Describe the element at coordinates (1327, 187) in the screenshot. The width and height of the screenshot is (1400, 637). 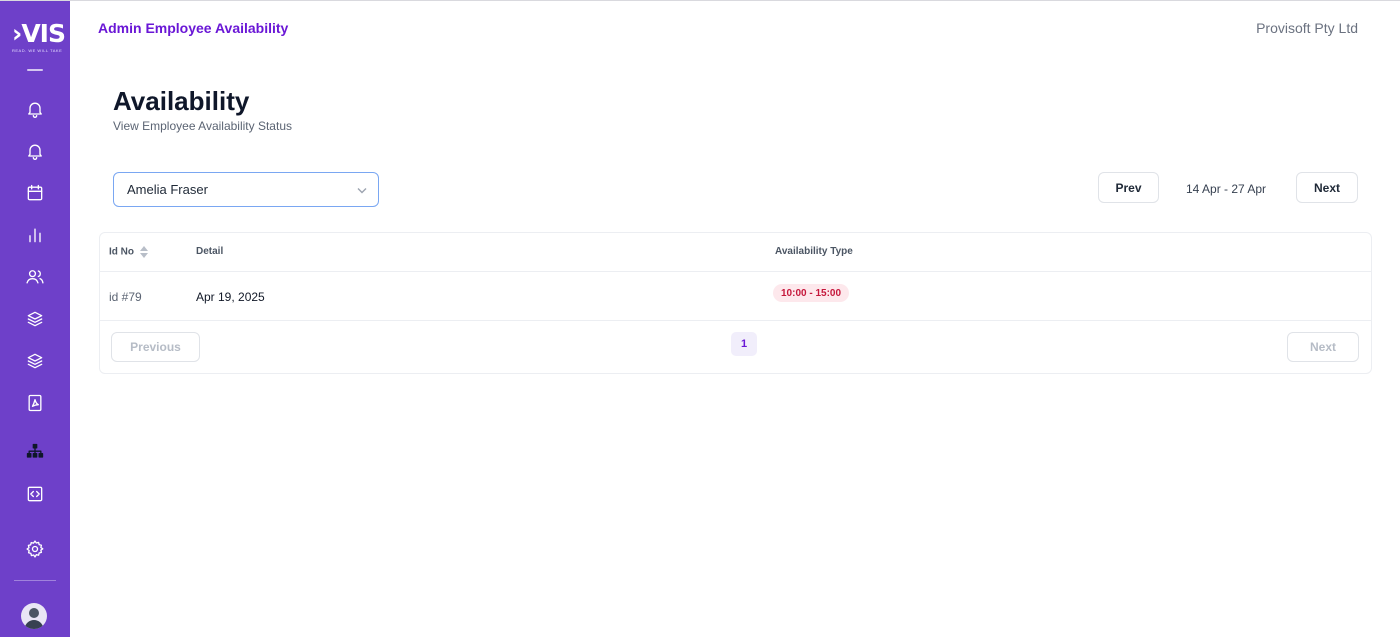
I see `next-week-button: Next` at that location.